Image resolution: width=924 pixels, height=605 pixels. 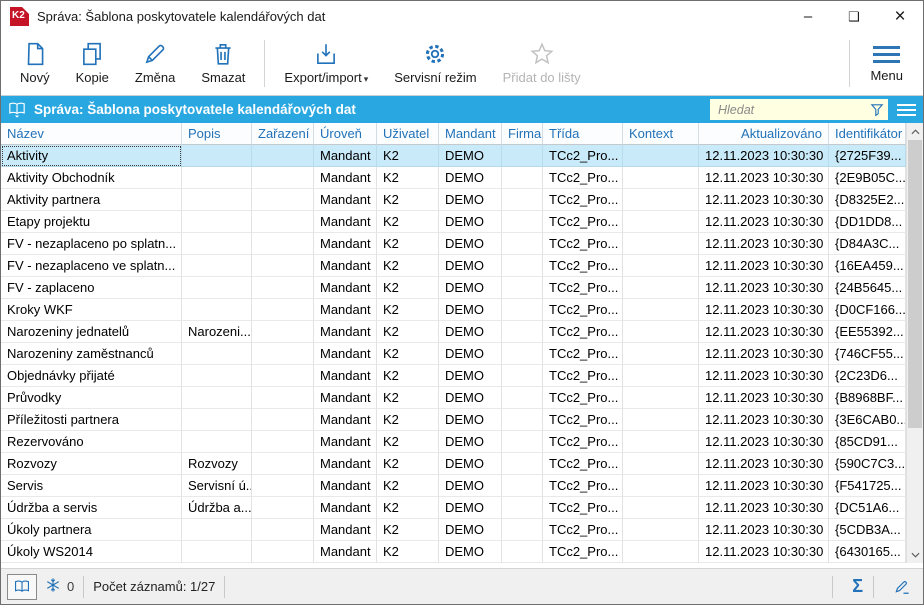 I want to click on column-header-uroven: Úroveň, so click(x=345, y=134).